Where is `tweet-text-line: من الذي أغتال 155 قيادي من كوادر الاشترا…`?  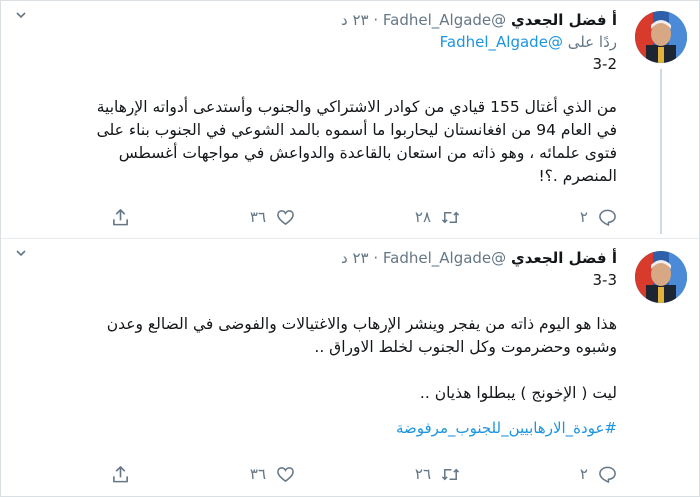 tweet-text-line: من الذي أغتال 155 قيادي من كوادر الاشترا… is located at coordinates (356, 107).